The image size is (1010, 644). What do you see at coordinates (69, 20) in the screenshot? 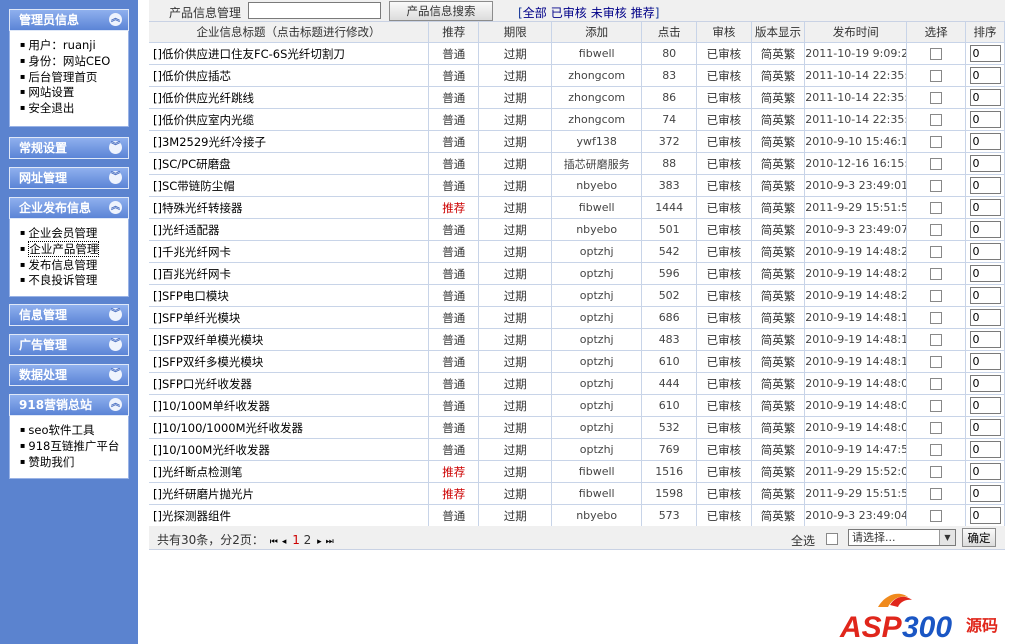
I see `admin-panel-header: 管理员信息 ︽` at bounding box center [69, 20].